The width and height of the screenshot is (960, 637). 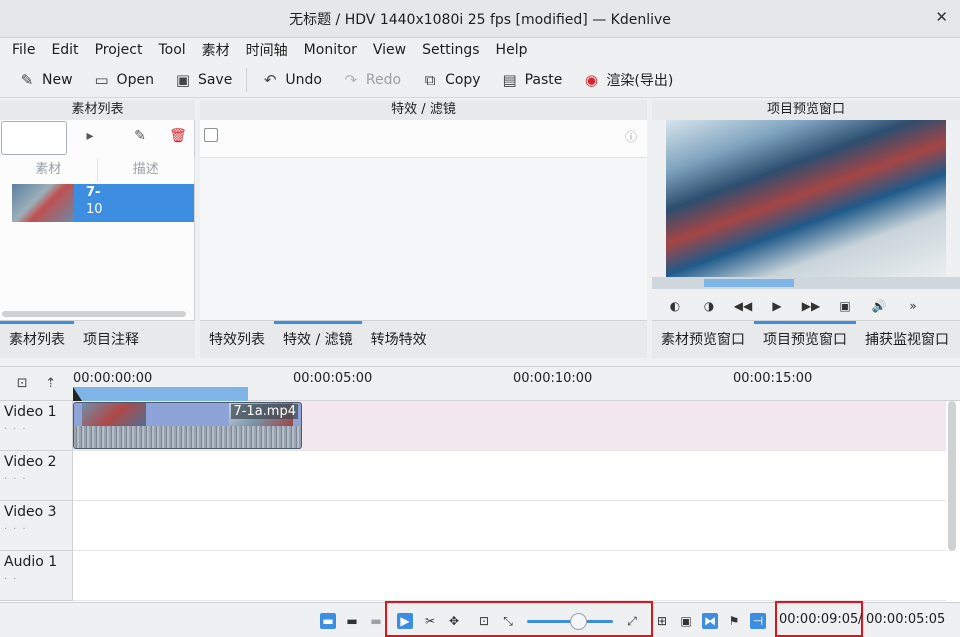 I want to click on menu-project: Project, so click(x=119, y=50).